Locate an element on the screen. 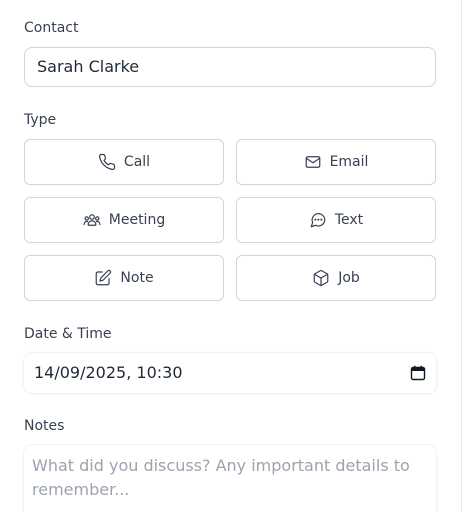 This screenshot has height=512, width=462. type-text-button: Text is located at coordinates (336, 220).